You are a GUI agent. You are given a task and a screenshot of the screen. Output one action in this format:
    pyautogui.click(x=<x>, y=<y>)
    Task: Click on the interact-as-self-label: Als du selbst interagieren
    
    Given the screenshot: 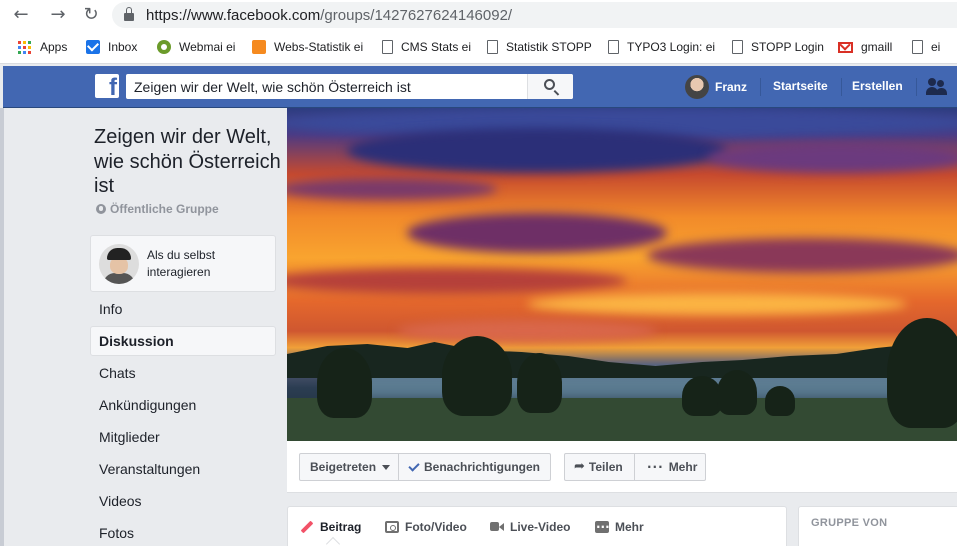 What is the action you would take?
    pyautogui.click(x=181, y=263)
    